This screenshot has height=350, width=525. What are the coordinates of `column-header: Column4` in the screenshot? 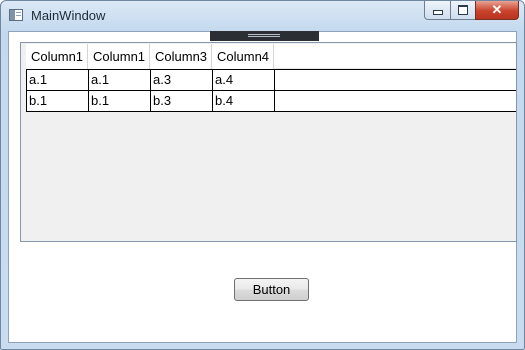 It's located at (243, 56).